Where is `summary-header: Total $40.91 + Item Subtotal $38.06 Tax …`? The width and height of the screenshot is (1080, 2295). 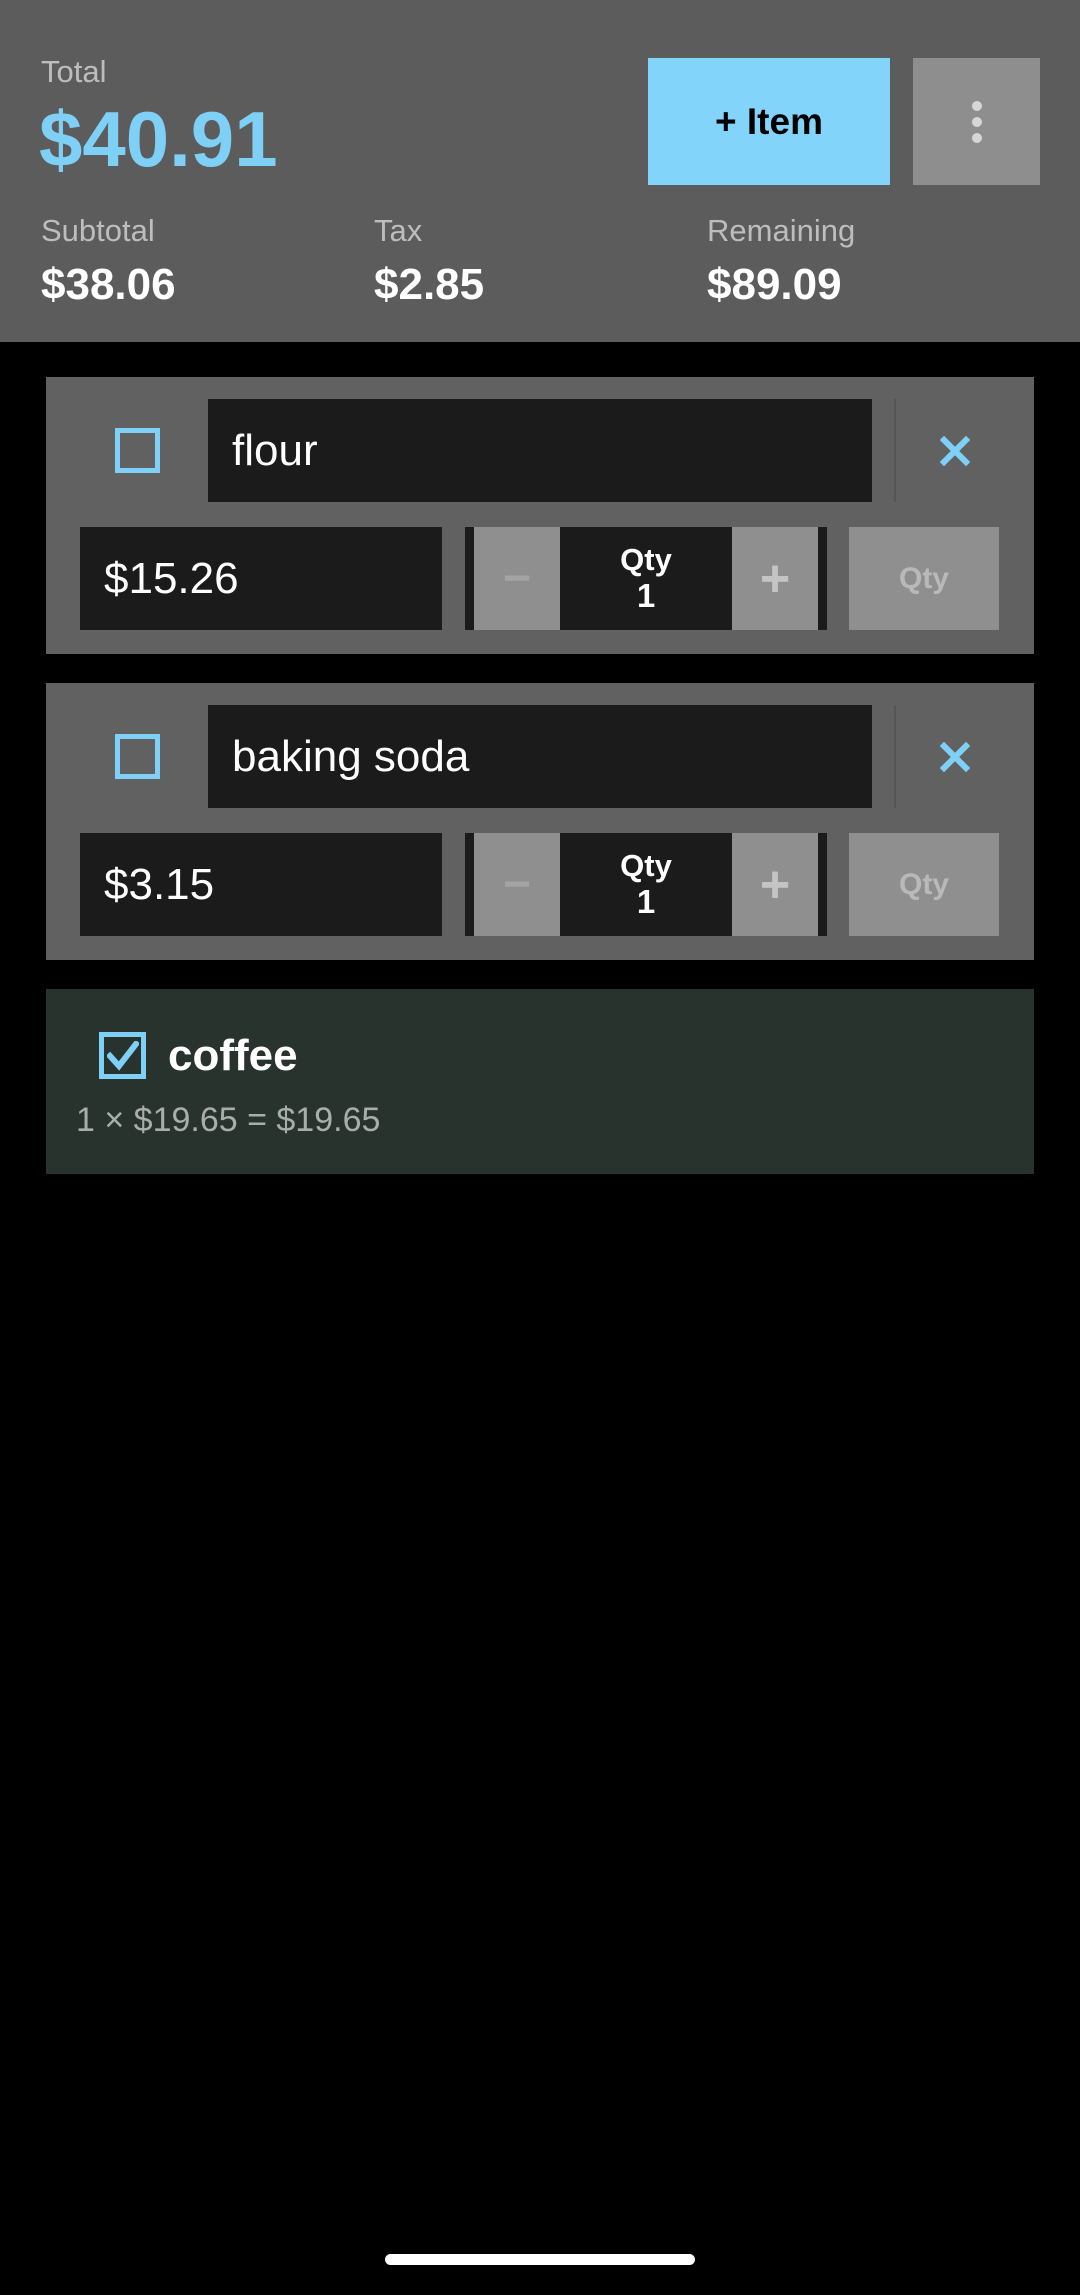
summary-header: Total $40.91 + Item Subtotal $38.06 Tax … is located at coordinates (540, 171).